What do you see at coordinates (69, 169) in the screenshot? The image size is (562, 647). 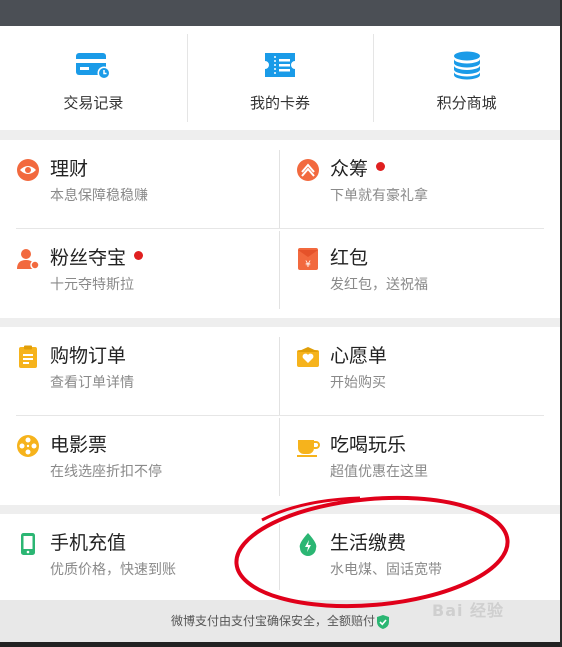 I see `service-title: 理财` at bounding box center [69, 169].